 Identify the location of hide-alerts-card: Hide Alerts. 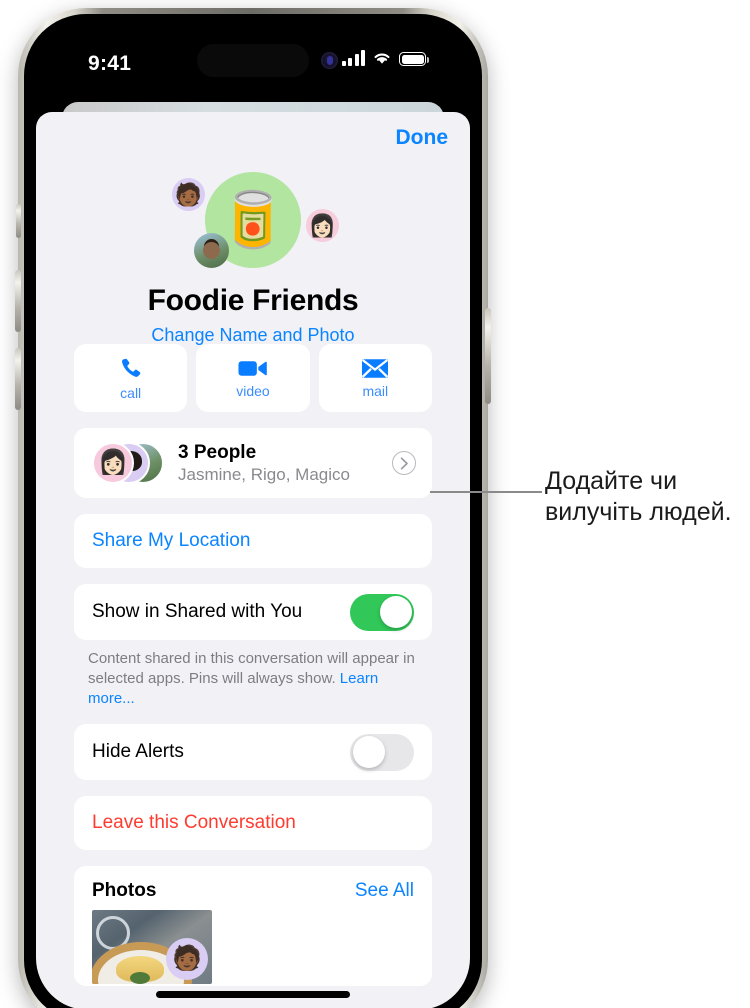
(253, 752).